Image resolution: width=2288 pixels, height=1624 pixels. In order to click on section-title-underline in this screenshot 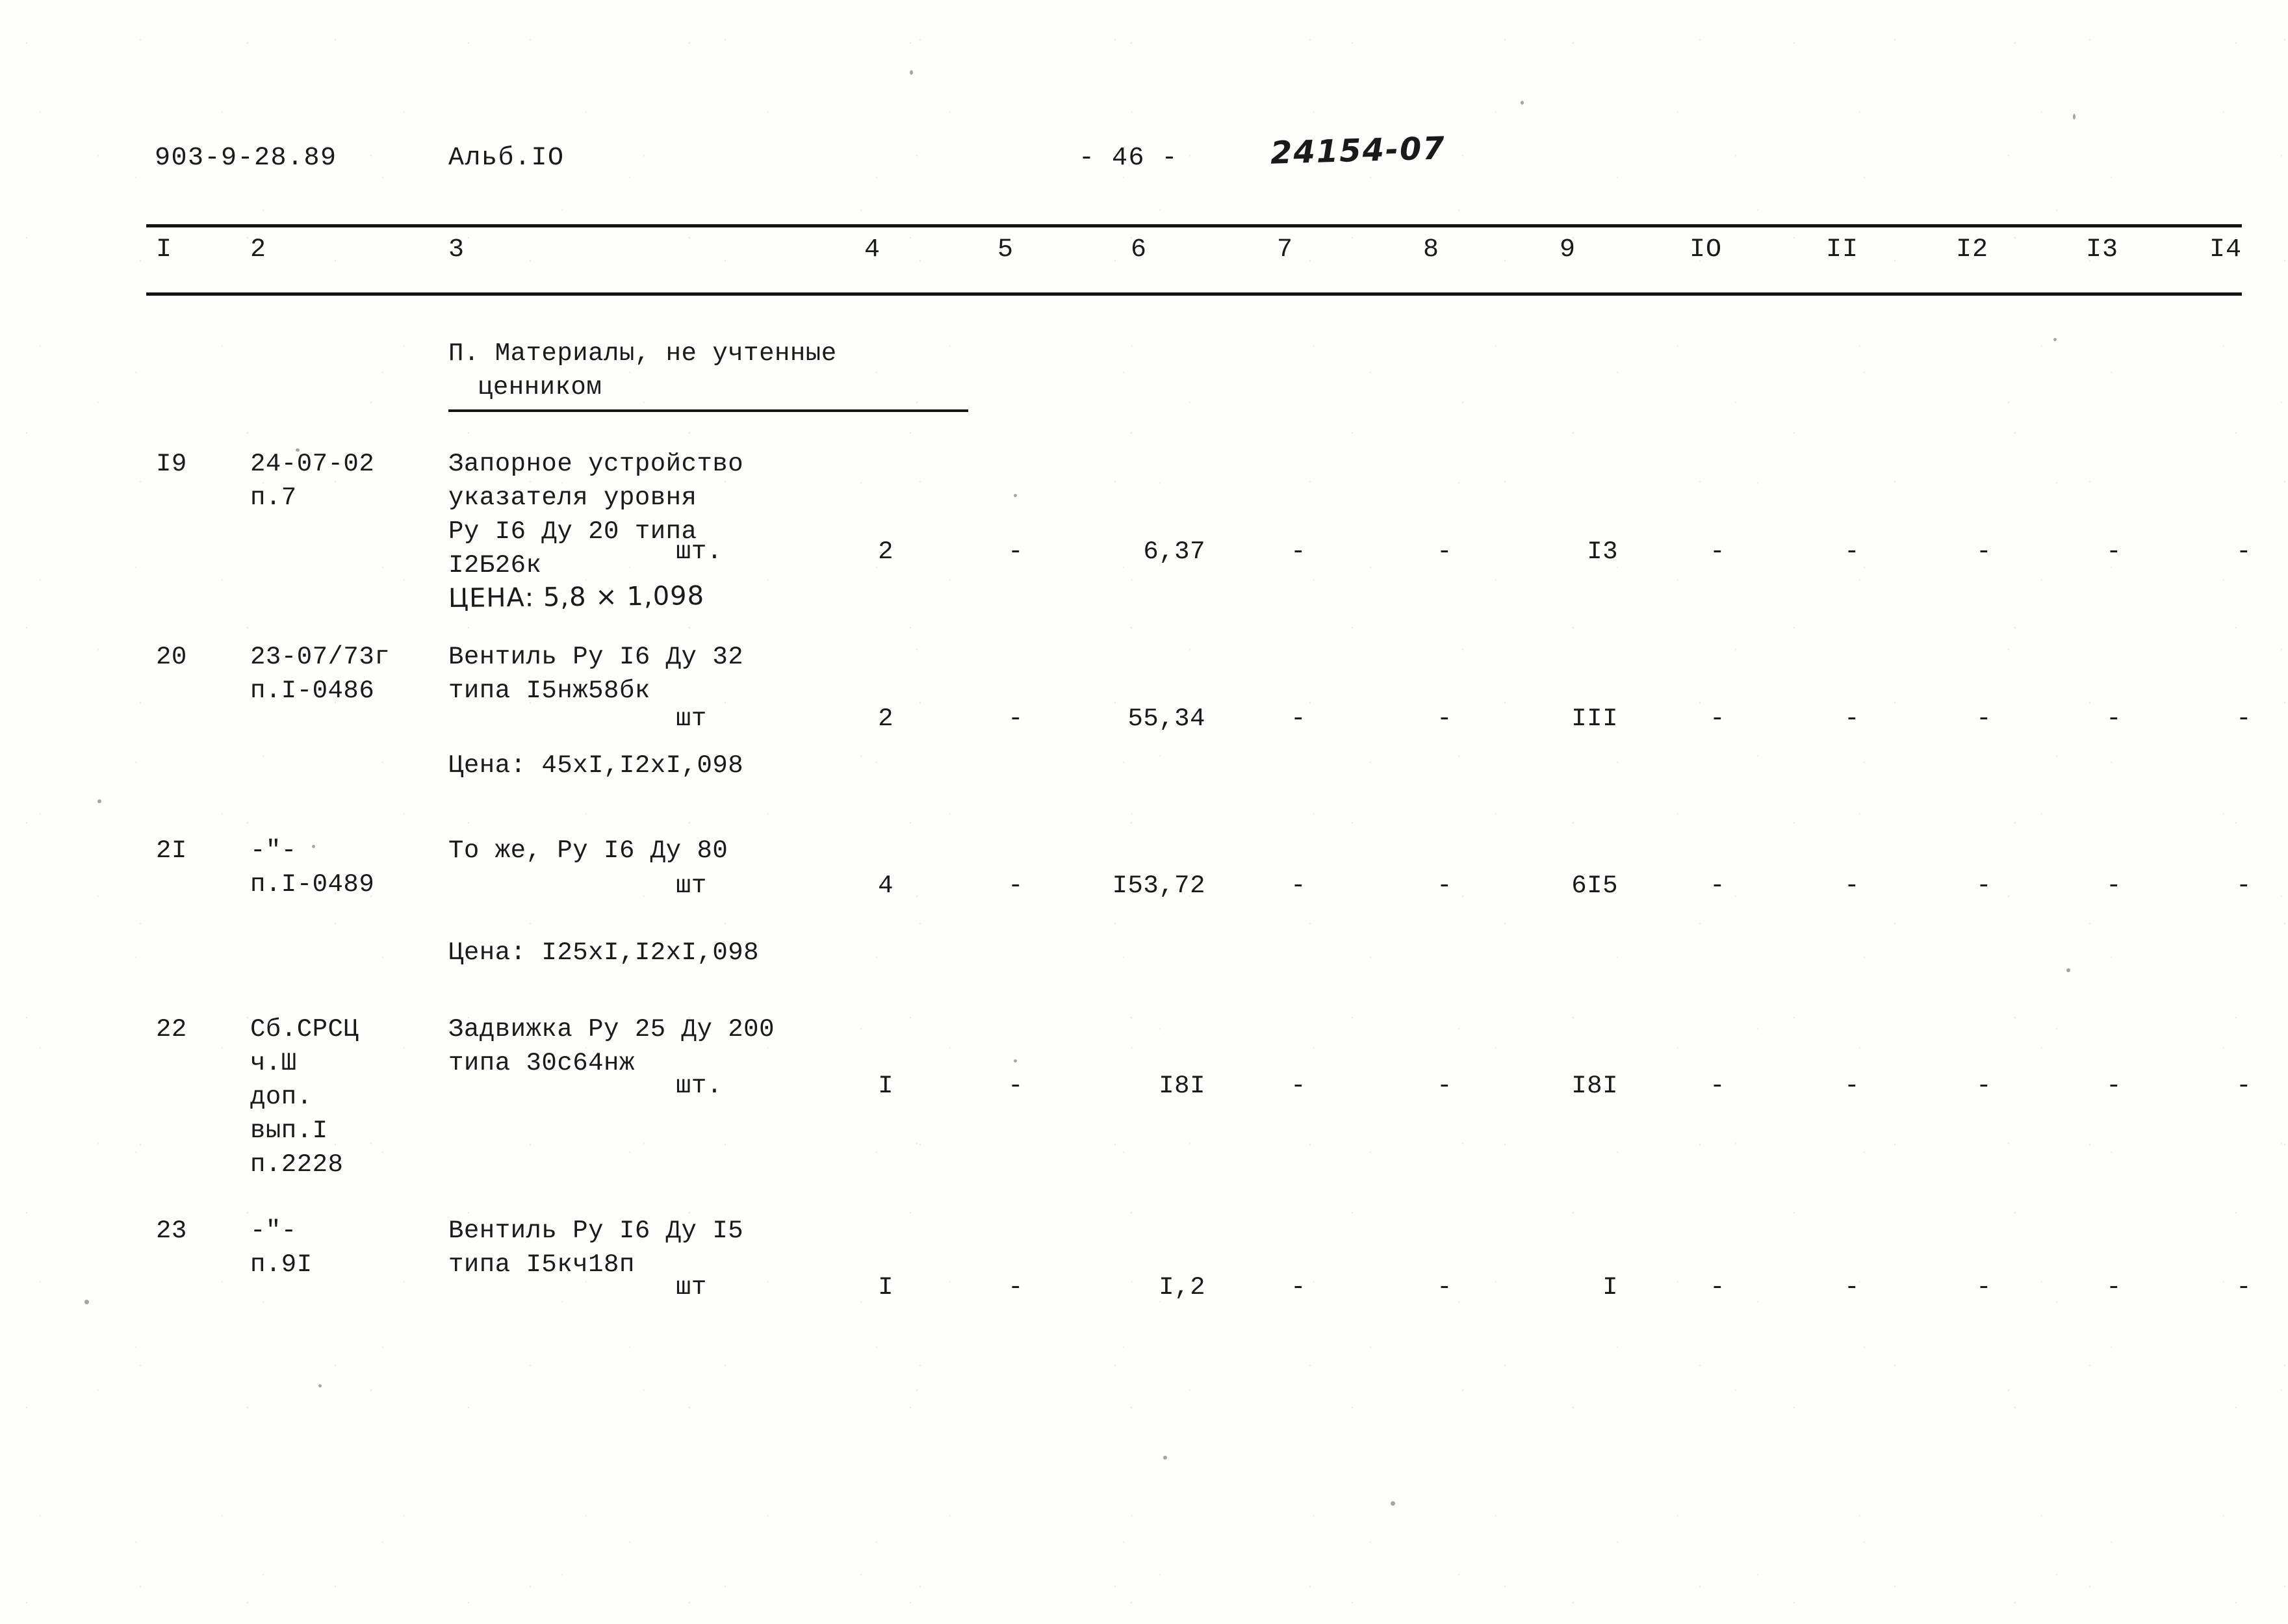, I will do `click(708, 410)`.